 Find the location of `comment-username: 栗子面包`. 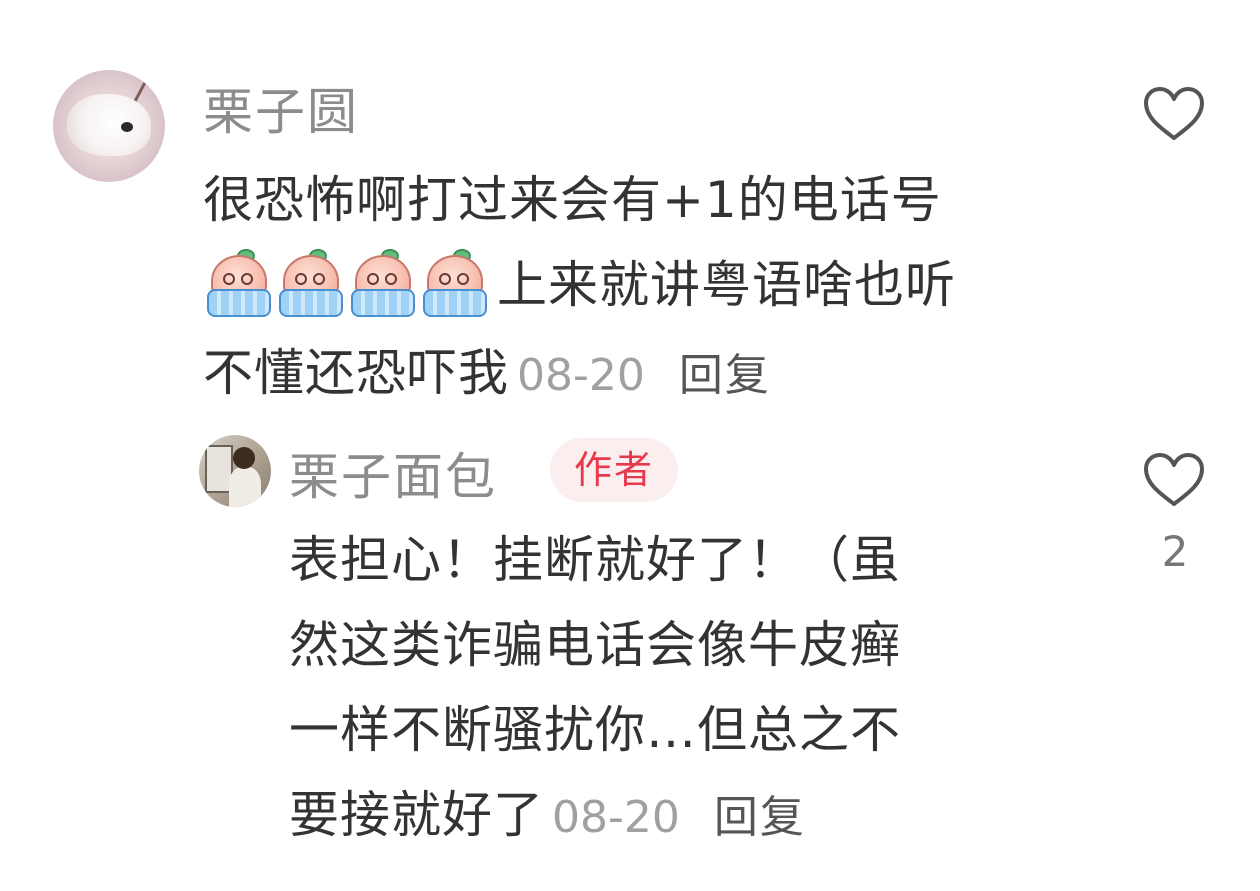

comment-username: 栗子面包 is located at coordinates (393, 473).